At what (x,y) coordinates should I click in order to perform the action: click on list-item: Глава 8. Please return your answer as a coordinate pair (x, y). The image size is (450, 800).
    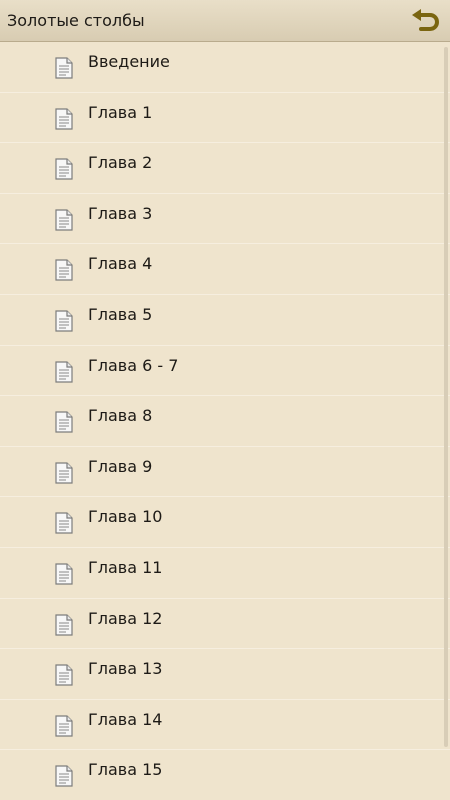
    Looking at the image, I should click on (225, 421).